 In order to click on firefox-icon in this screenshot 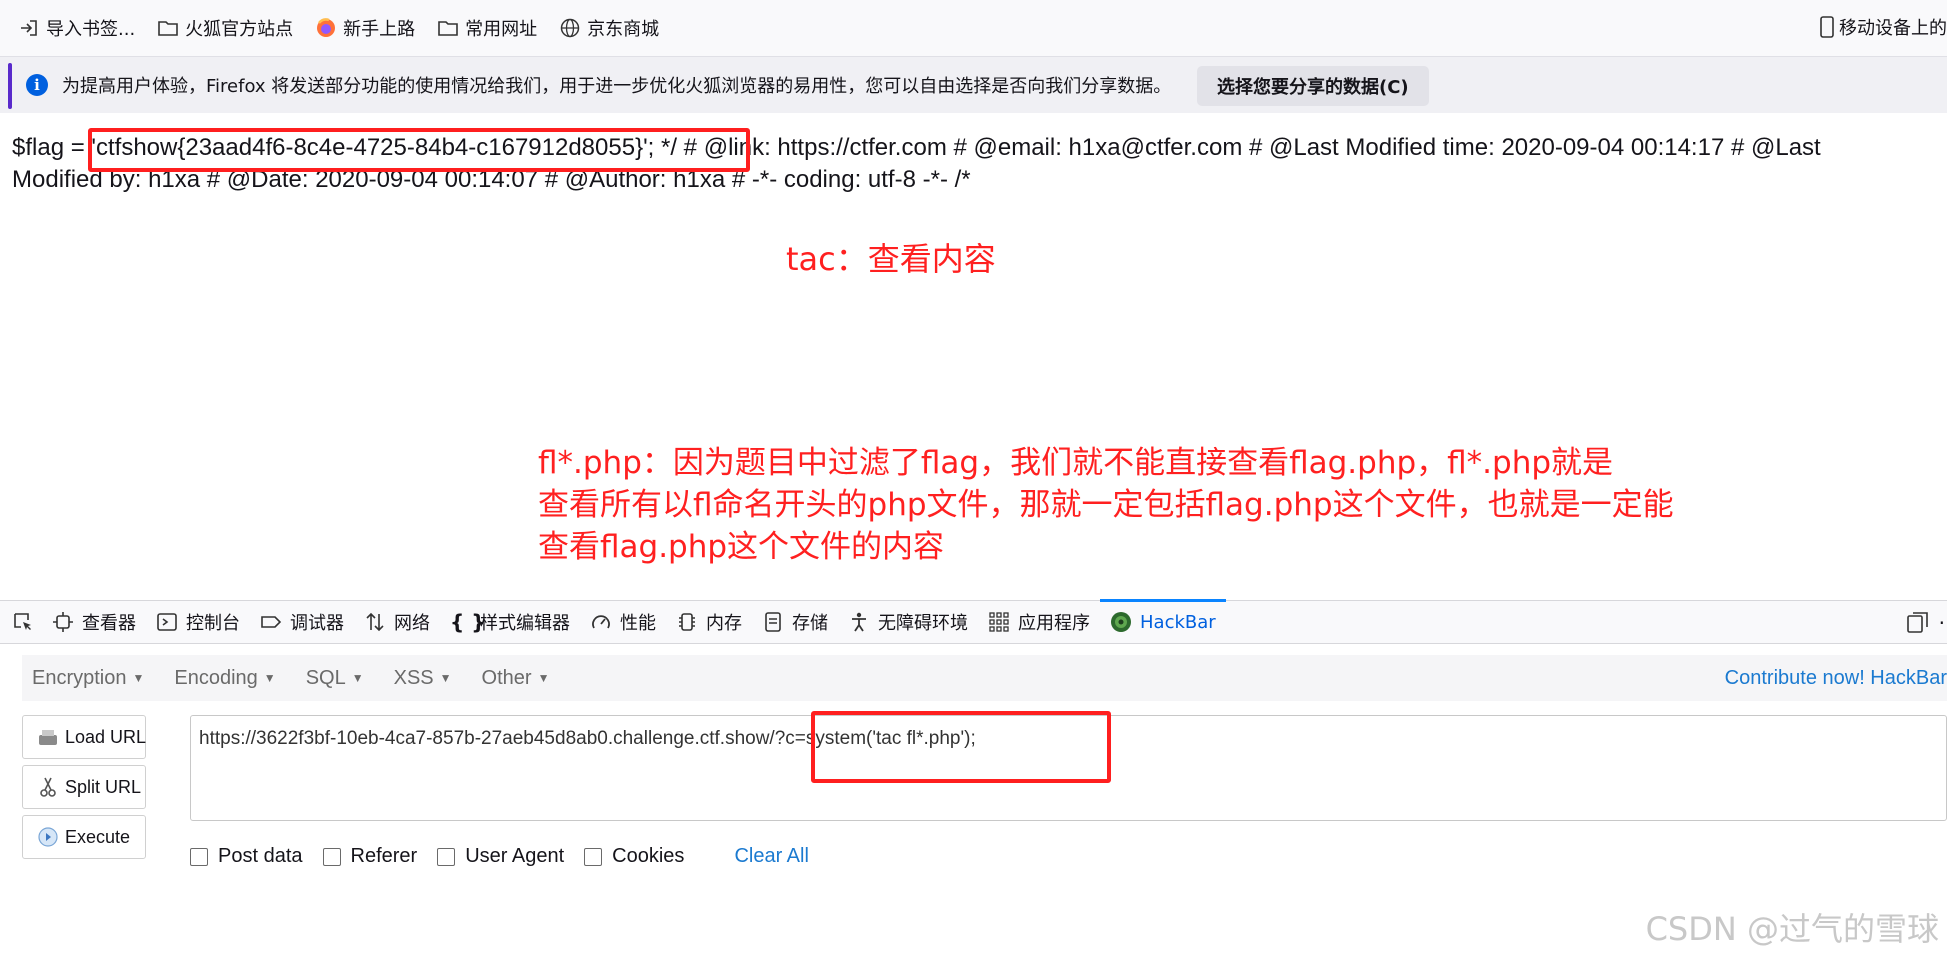, I will do `click(326, 28)`.